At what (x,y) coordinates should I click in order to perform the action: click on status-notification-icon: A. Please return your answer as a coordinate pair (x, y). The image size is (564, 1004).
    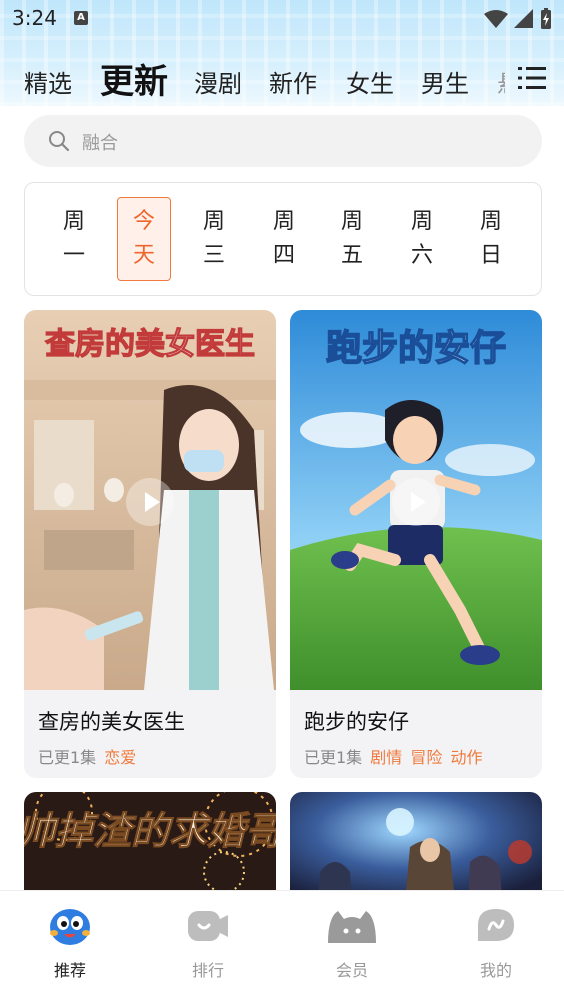
    Looking at the image, I should click on (81, 18).